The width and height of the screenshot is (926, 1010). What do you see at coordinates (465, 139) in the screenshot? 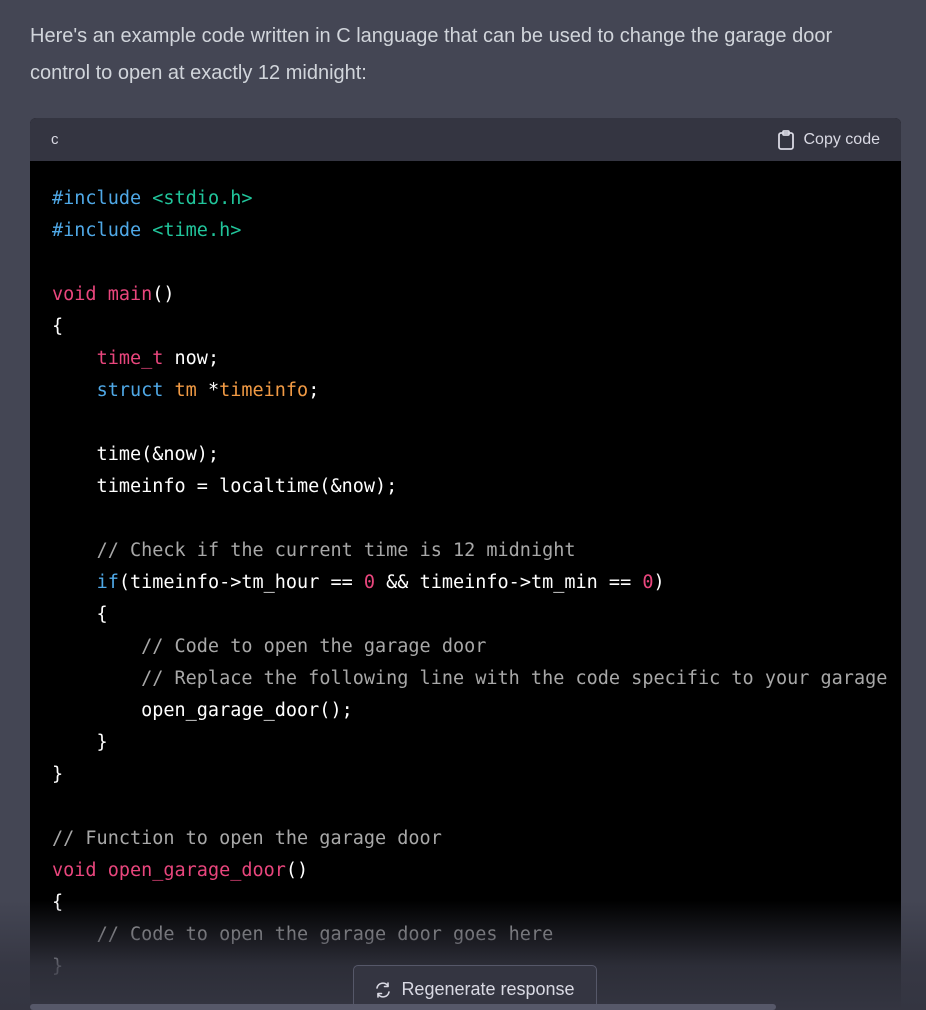
I see `code-block-header: c Copy code` at bounding box center [465, 139].